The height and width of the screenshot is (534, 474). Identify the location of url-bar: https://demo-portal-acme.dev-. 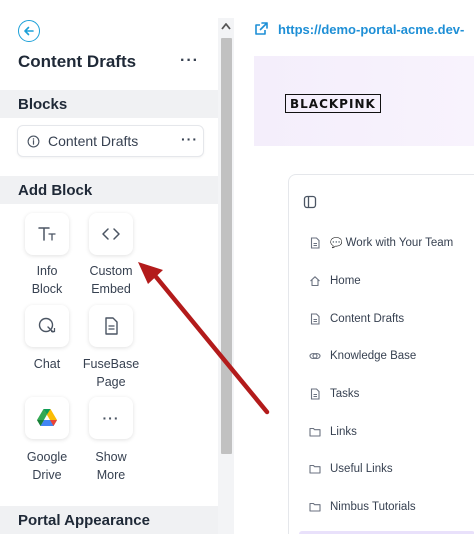
(356, 31).